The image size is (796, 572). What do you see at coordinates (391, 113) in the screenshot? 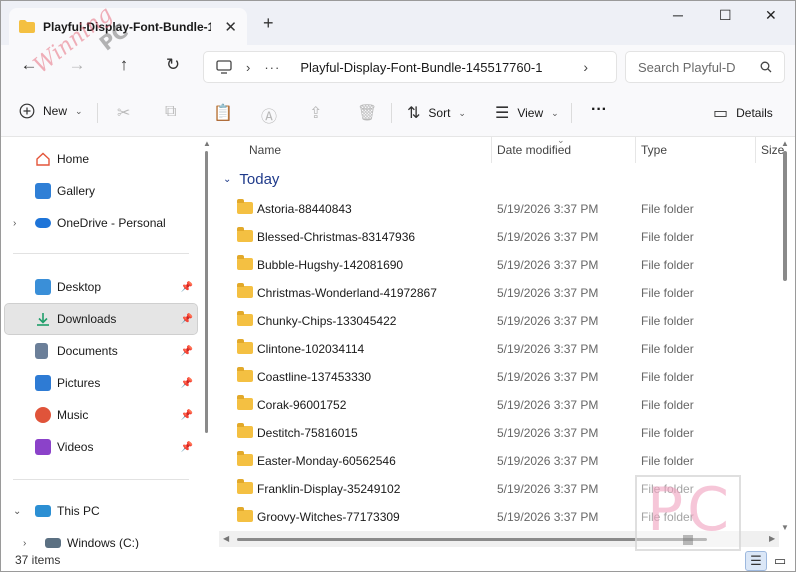
I see `toolbar-divider` at bounding box center [391, 113].